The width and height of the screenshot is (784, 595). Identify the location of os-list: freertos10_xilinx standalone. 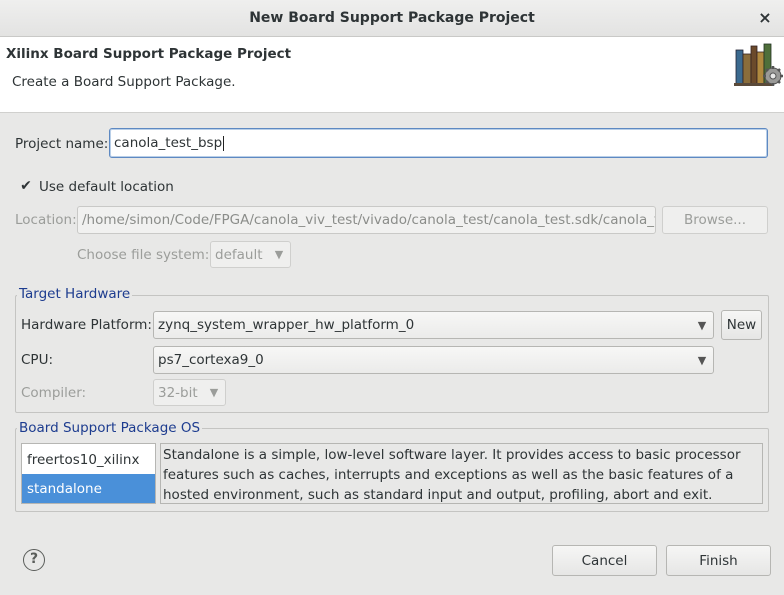
(88, 473).